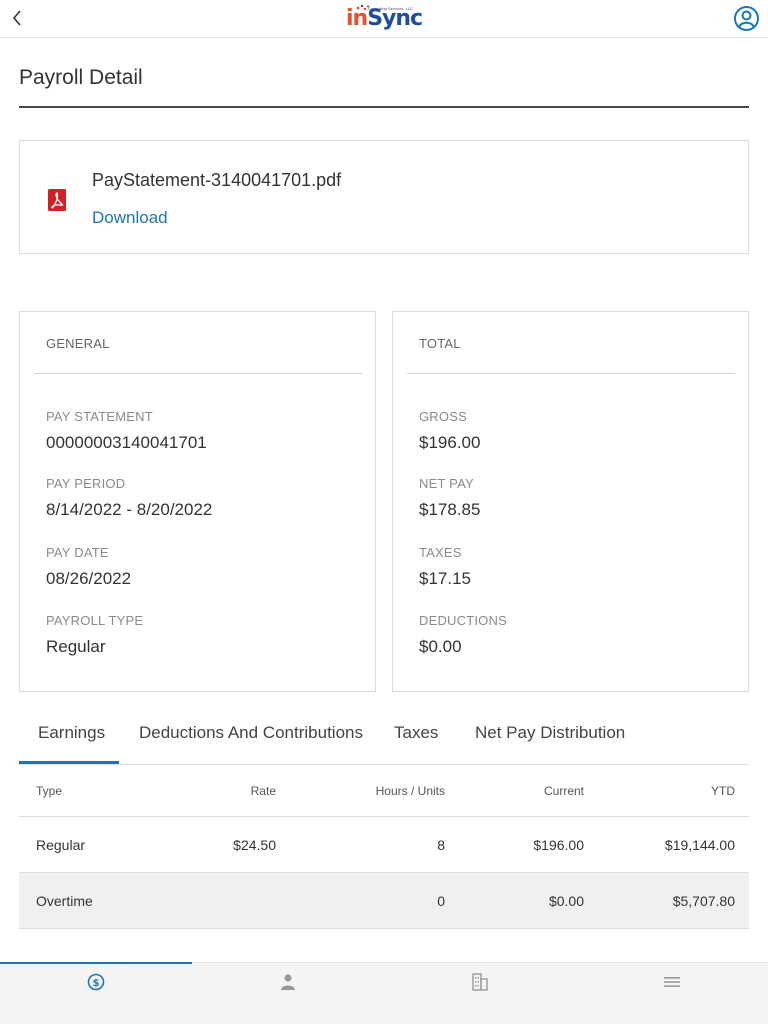 This screenshot has width=768, height=1024. What do you see at coordinates (86, 483) in the screenshot?
I see `pay-period-label: PAY PERIOD` at bounding box center [86, 483].